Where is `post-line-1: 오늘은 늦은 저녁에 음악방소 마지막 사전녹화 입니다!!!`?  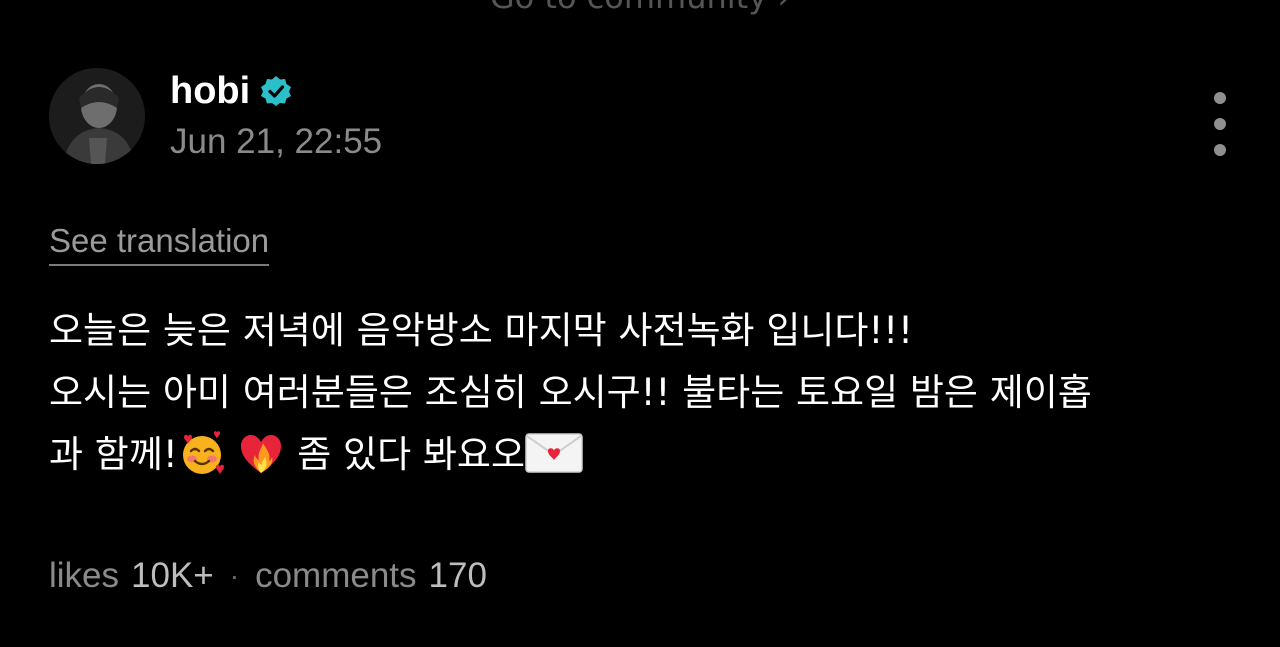
post-line-1: 오늘은 늦은 저녁에 음악방소 마지막 사전녹화 입니다!!! is located at coordinates (481, 330).